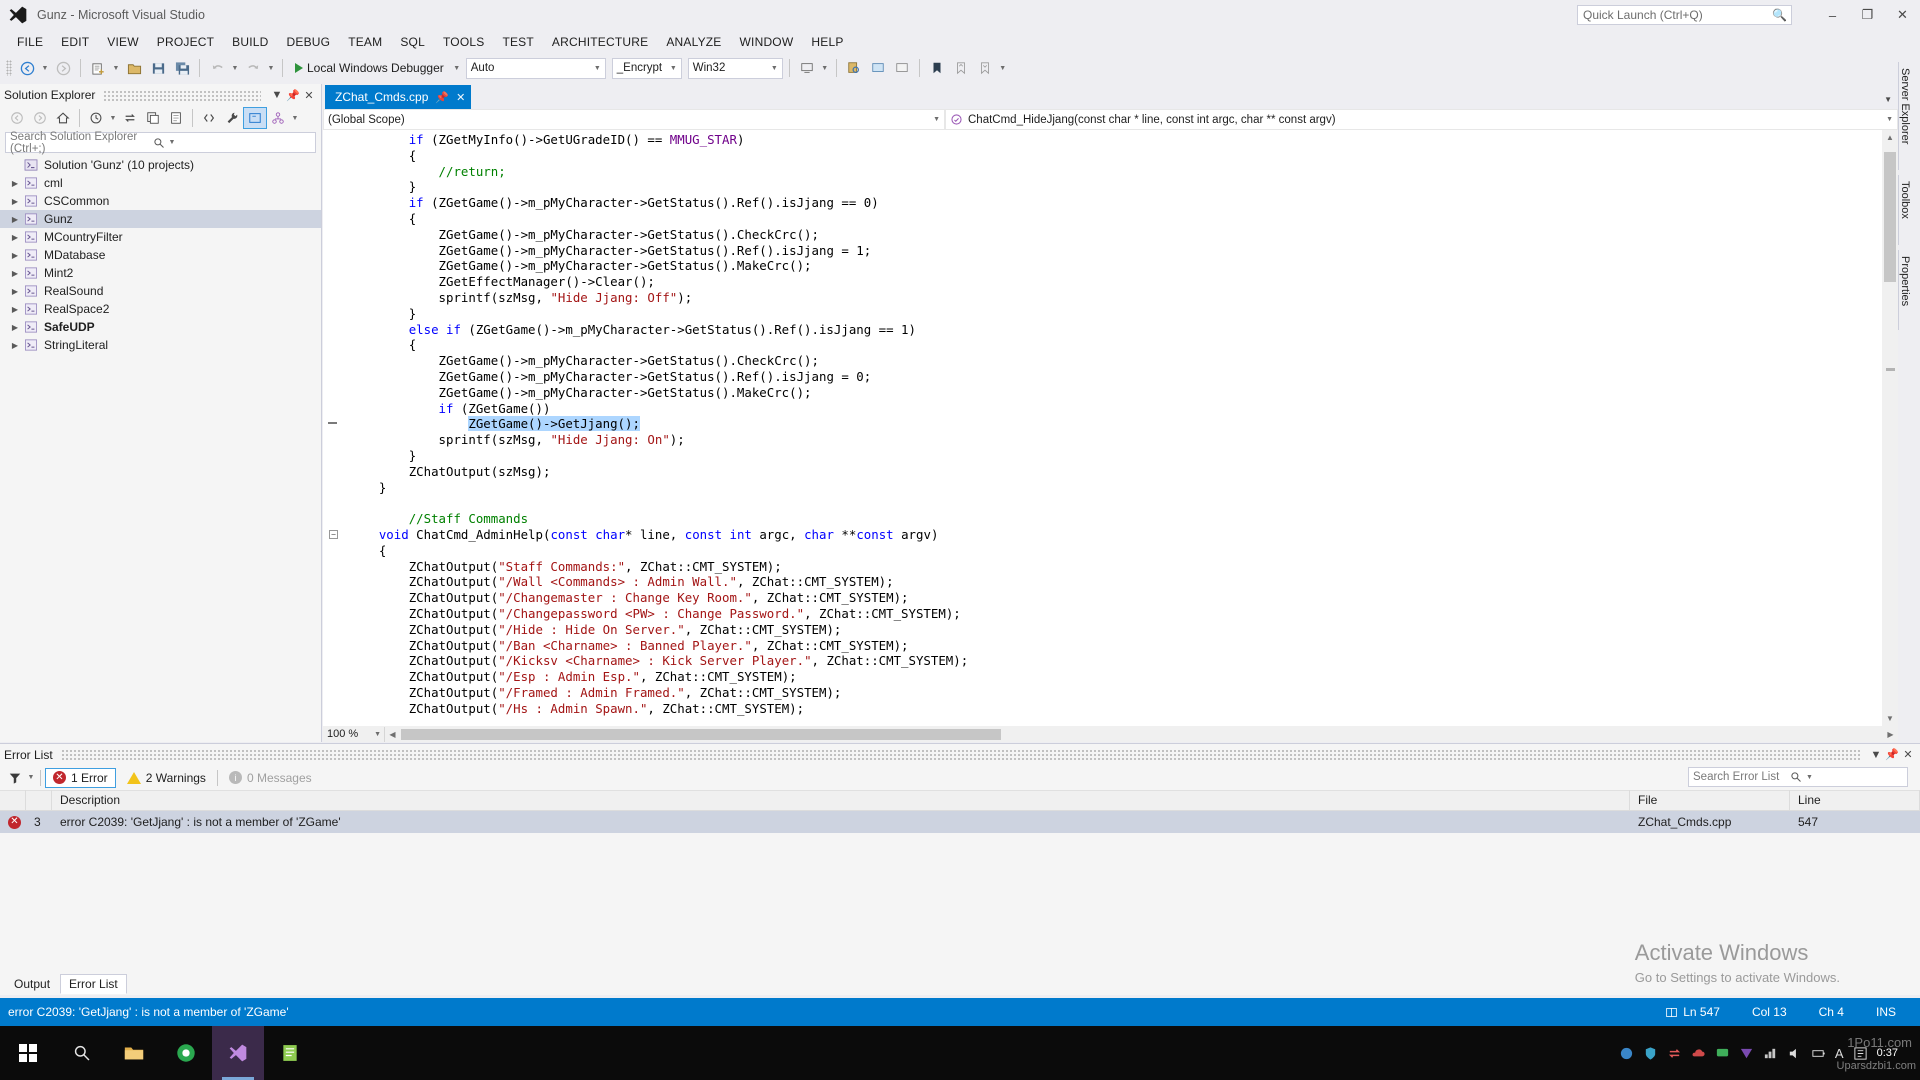 The width and height of the screenshot is (1920, 1080). What do you see at coordinates (463, 42) in the screenshot?
I see `menu-item-tools: TOOLS` at bounding box center [463, 42].